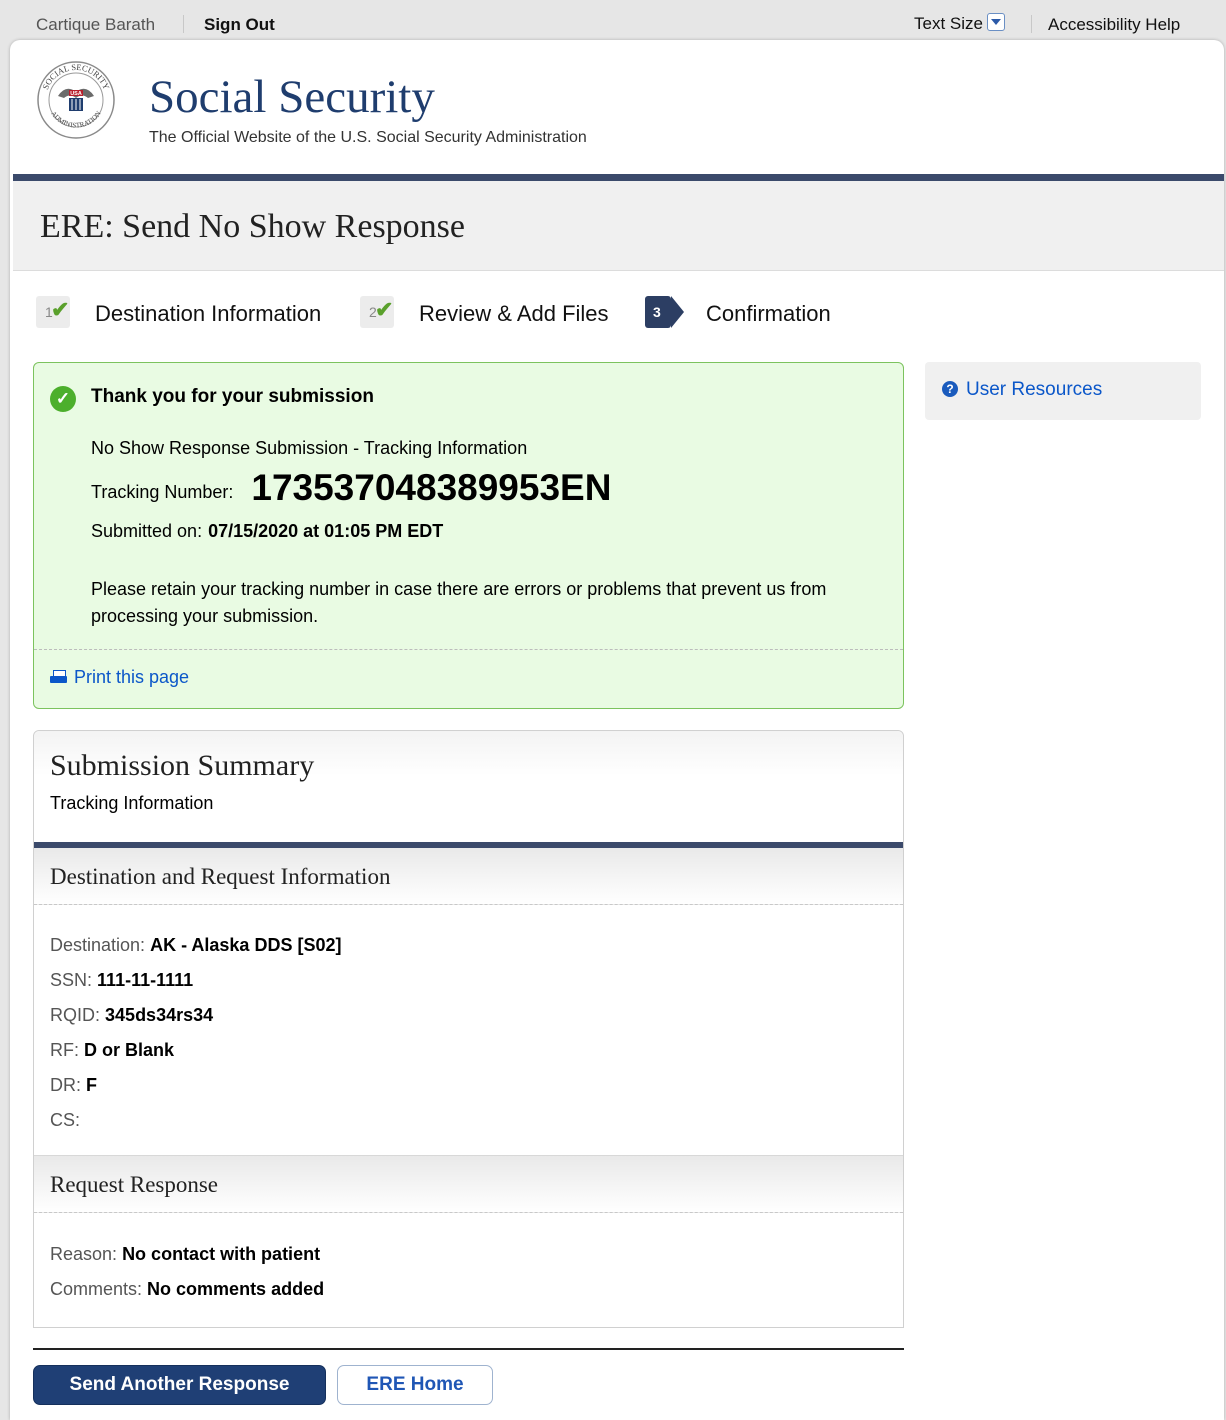  What do you see at coordinates (995, 22) in the screenshot?
I see `chevron-down-icon` at bounding box center [995, 22].